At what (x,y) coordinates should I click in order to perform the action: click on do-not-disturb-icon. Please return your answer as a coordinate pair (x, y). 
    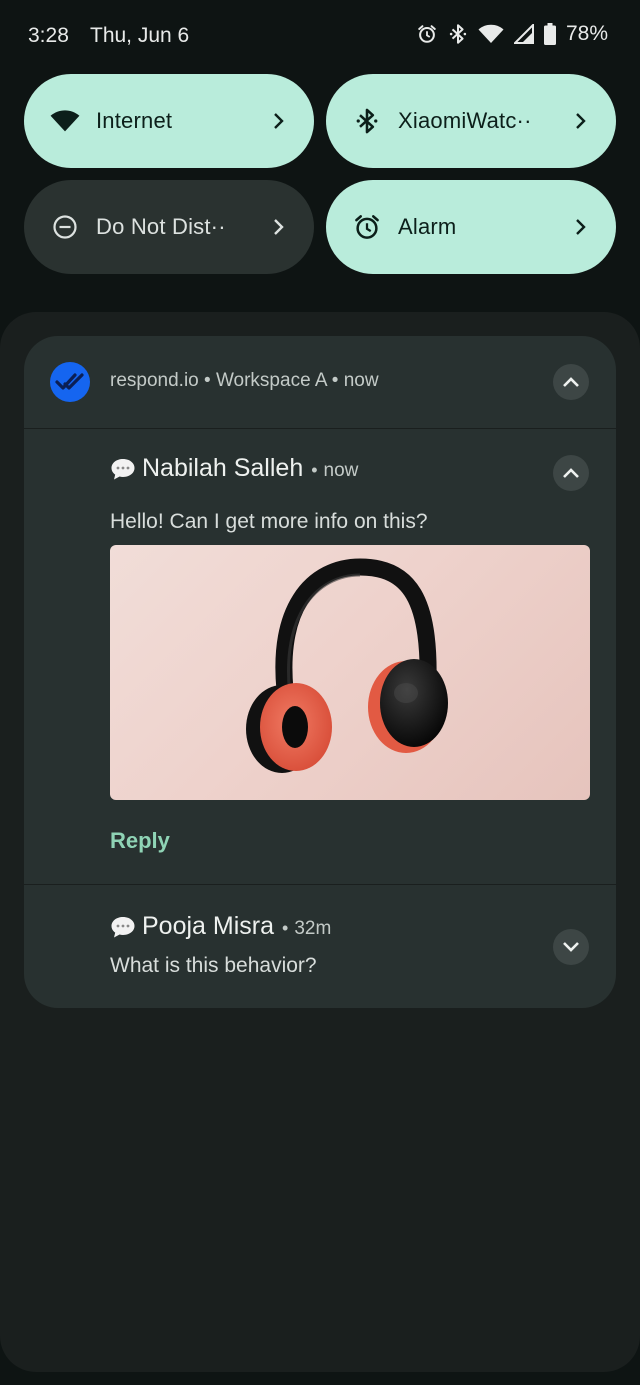
    Looking at the image, I should click on (65, 227).